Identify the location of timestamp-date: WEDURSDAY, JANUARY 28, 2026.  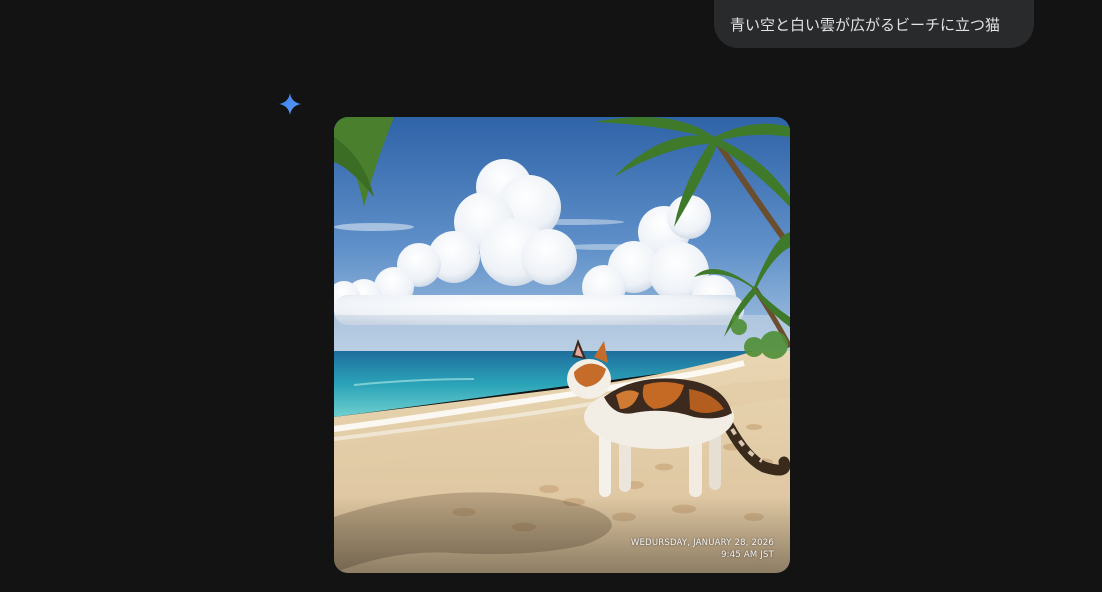
(702, 543).